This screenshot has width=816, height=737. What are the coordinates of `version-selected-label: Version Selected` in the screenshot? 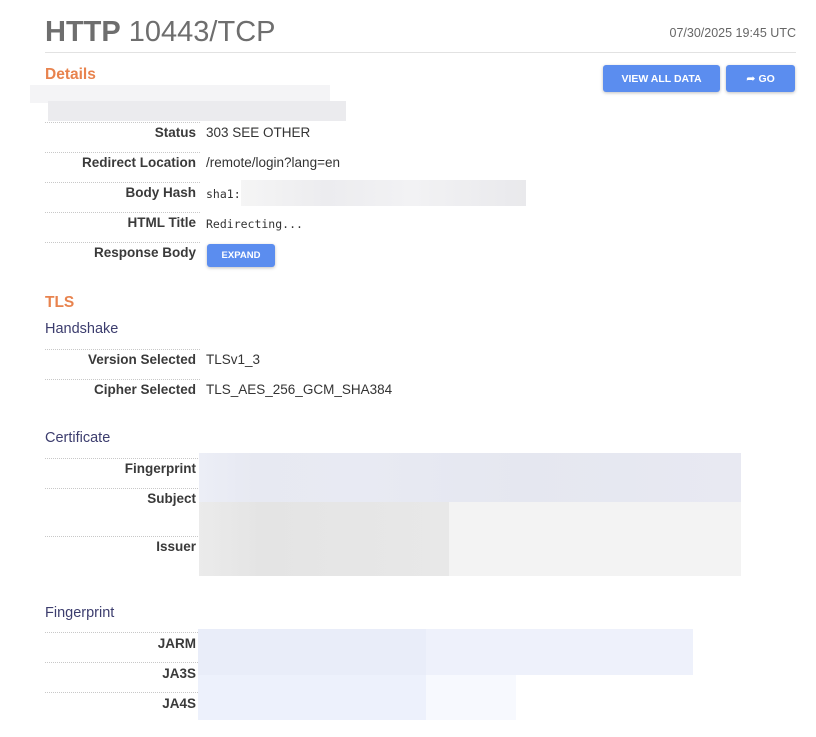 It's located at (141, 359).